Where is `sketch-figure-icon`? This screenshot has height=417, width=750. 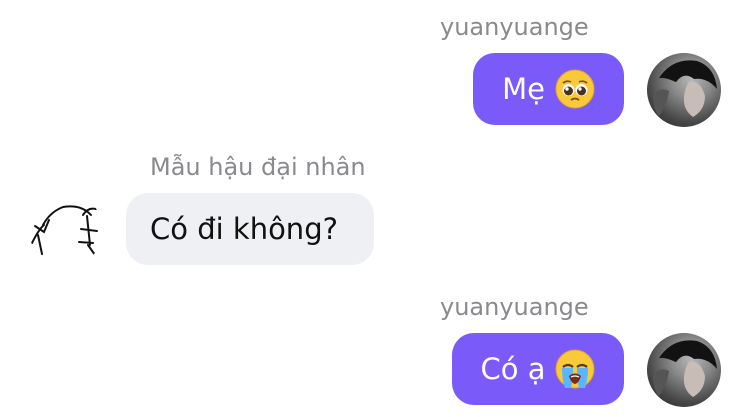
sketch-figure-icon is located at coordinates (64, 230).